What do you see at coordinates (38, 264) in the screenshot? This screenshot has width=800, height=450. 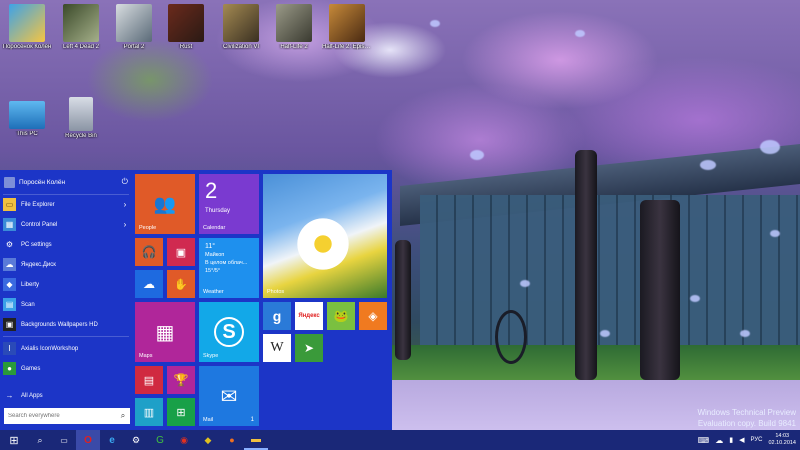 I see `menu-item-label: Яндекс.Диск` at bounding box center [38, 264].